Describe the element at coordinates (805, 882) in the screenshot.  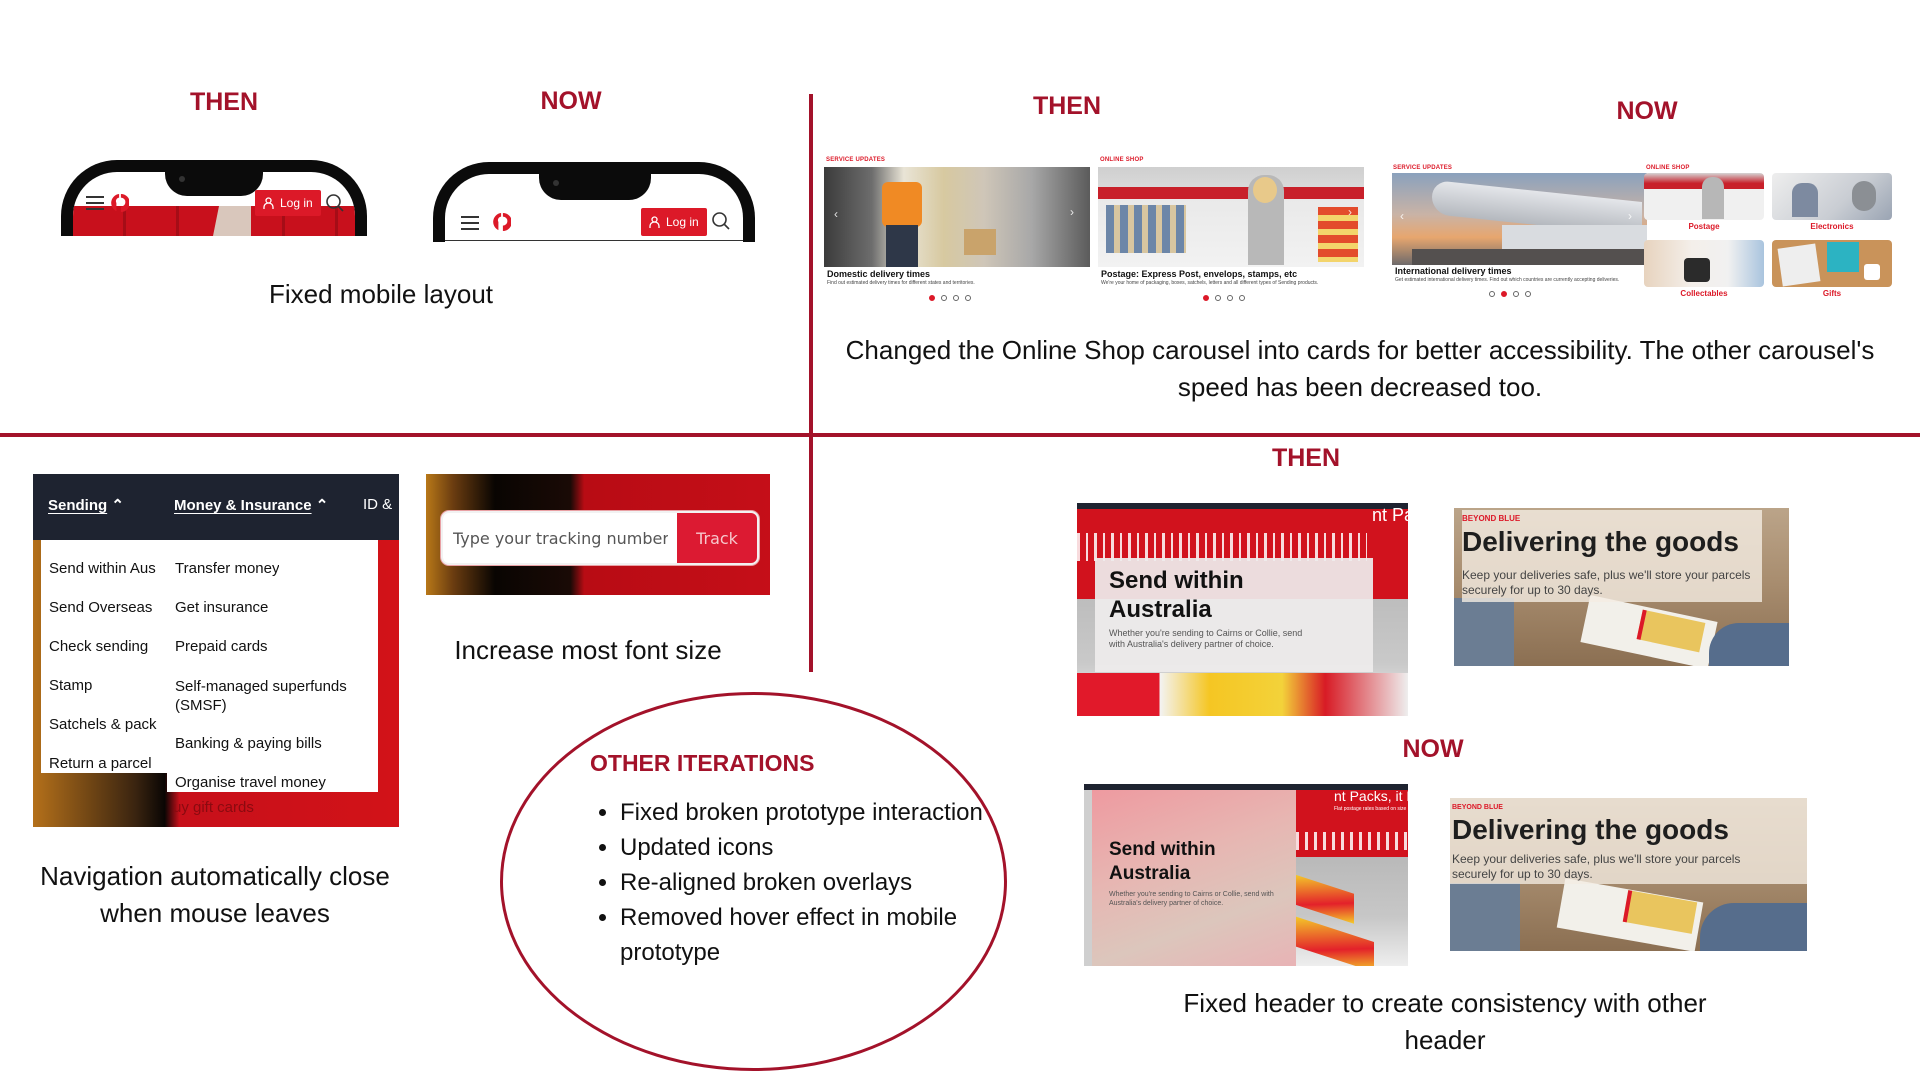
I see `iteration-item: Re-aligned broken overlays` at that location.